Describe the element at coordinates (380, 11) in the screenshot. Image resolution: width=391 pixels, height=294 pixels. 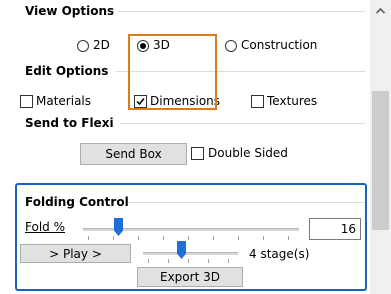
I see `scroll-up-arrow-icon` at that location.